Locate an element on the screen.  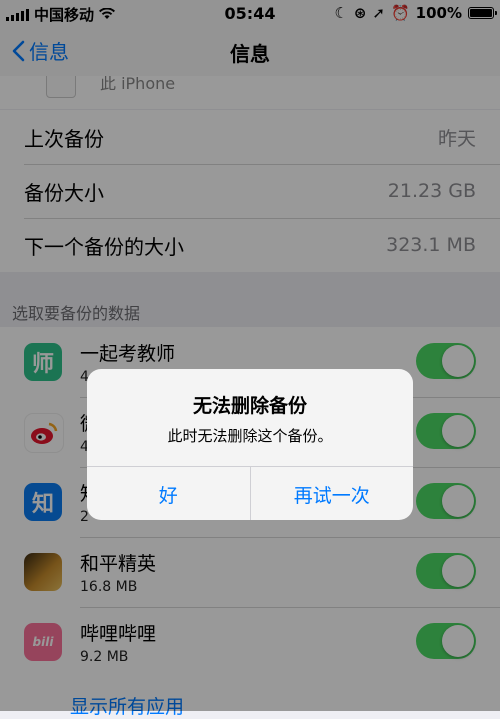
alert-dialog: 无法删除备份 此时无法删除这个备份。 好 再试一次 is located at coordinates (250, 444).